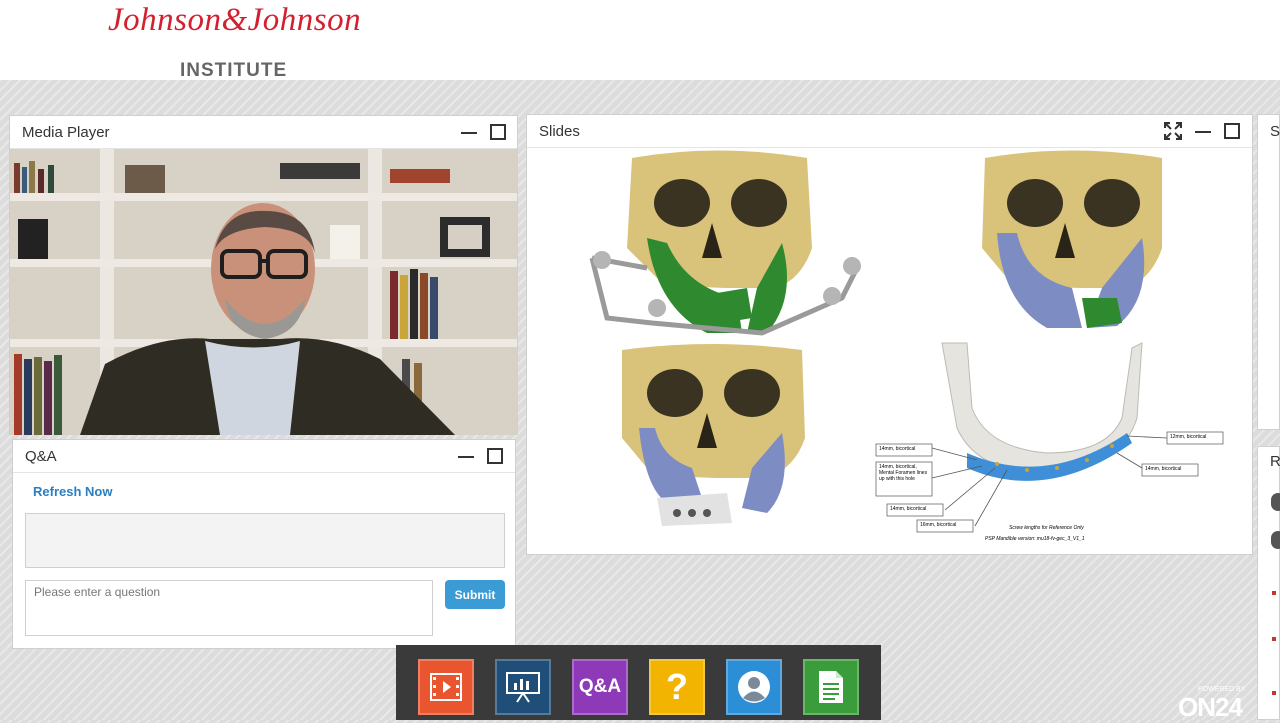 The height and width of the screenshot is (723, 1280). I want to click on on24-logo: ON24, so click(1210, 707).